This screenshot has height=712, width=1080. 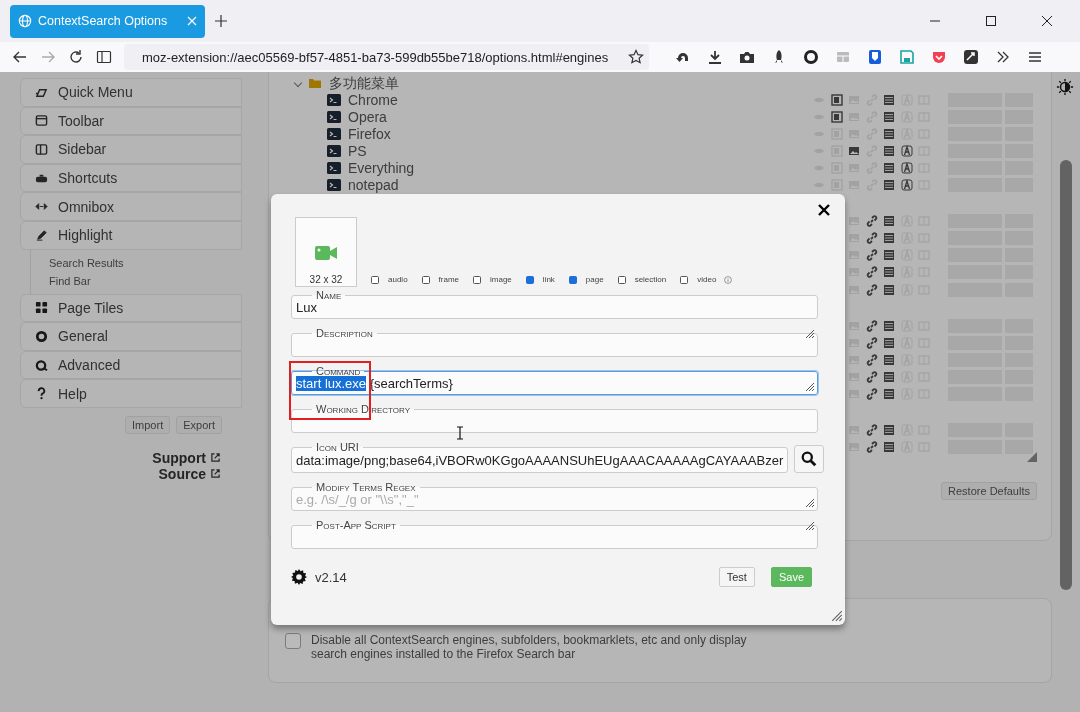 What do you see at coordinates (1065, 87) in the screenshot?
I see `brightness-icon` at bounding box center [1065, 87].